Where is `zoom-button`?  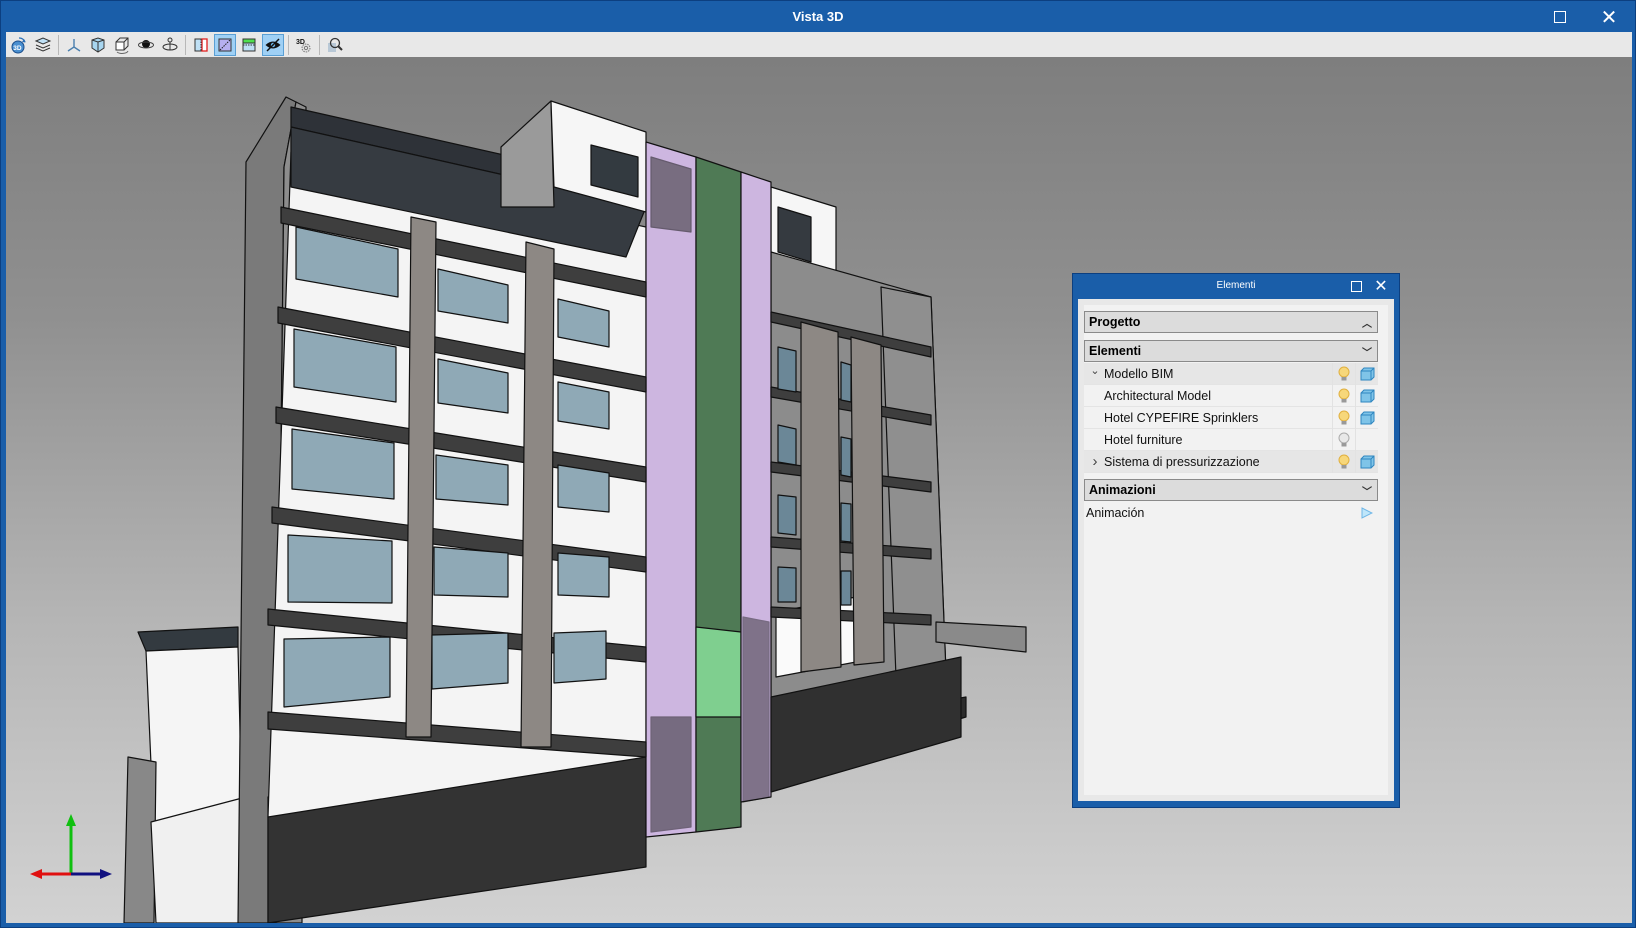
zoom-button is located at coordinates (335, 45).